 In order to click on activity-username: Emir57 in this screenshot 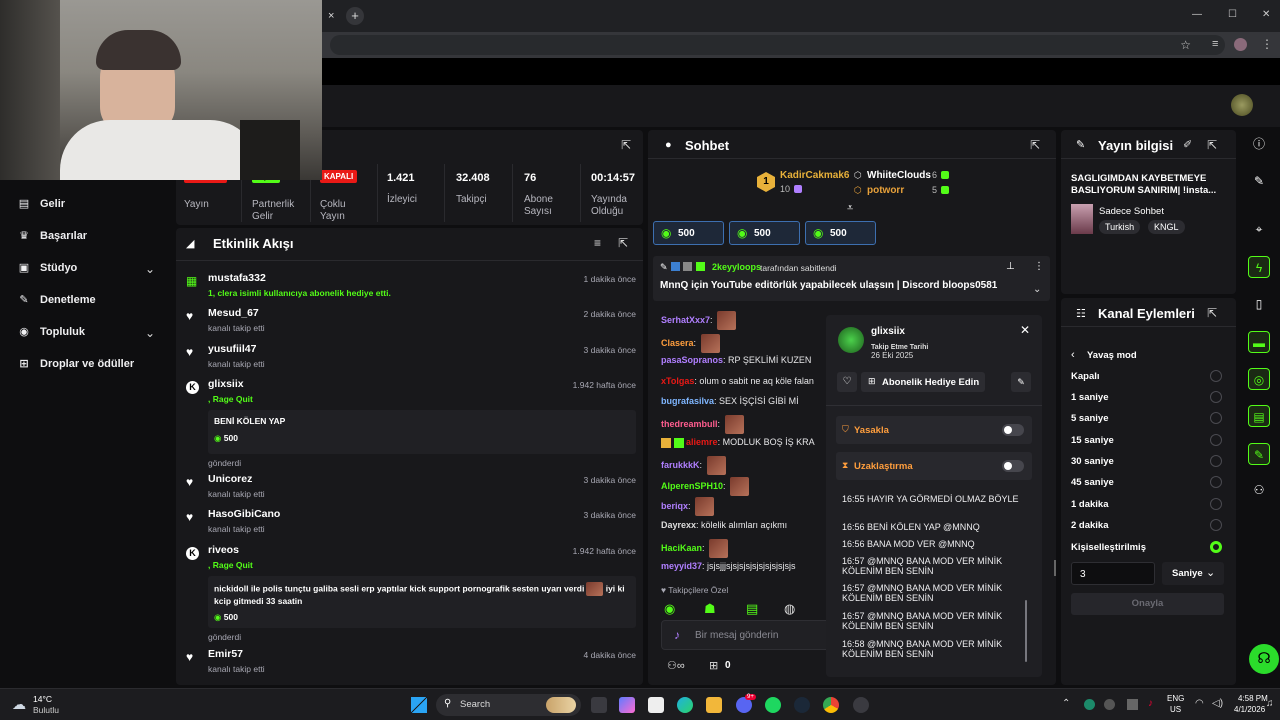, I will do `click(422, 654)`.